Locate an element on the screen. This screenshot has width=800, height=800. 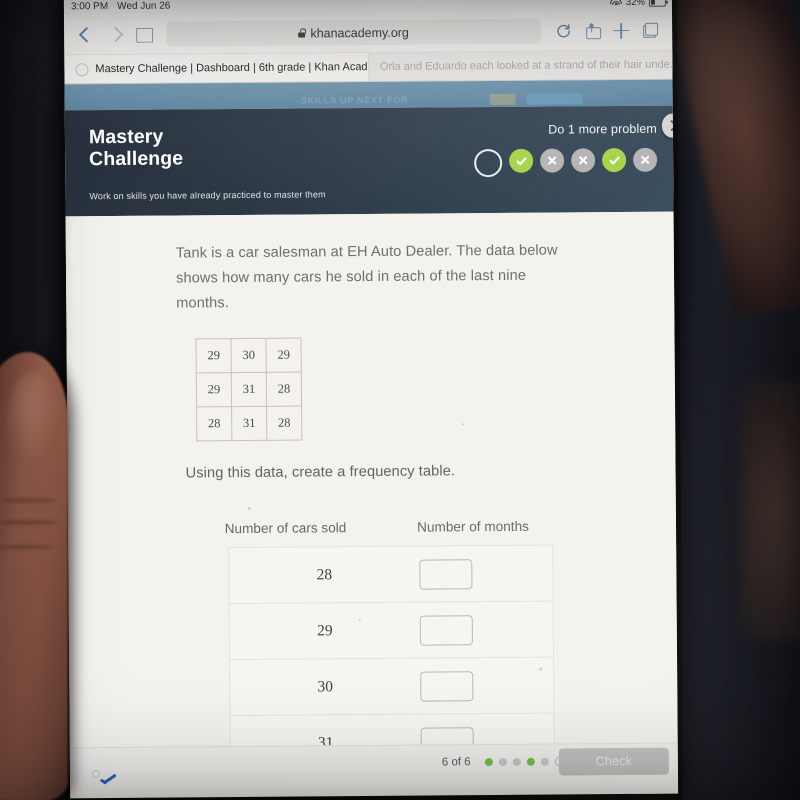
do-more-problem-label: Do 1 more problem is located at coordinates (602, 129).